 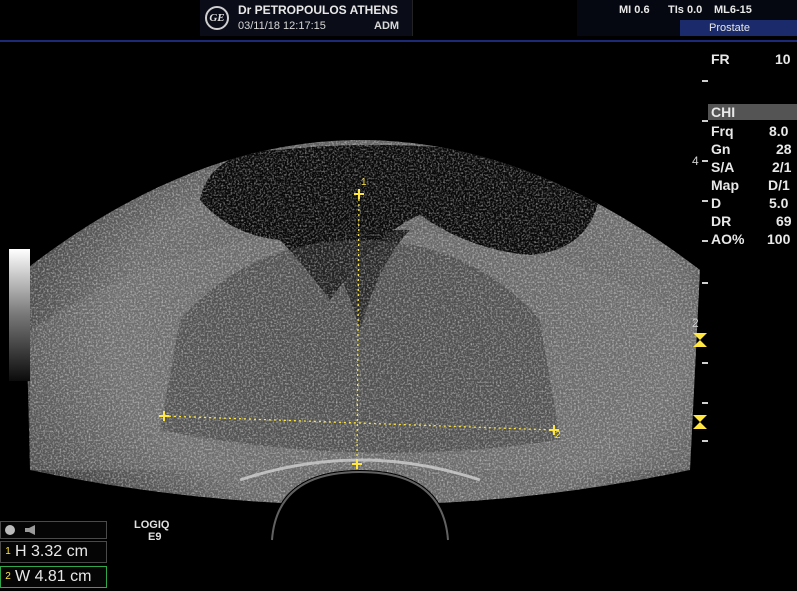 What do you see at coordinates (21, 551) in the screenshot?
I see `measurement-label: H` at bounding box center [21, 551].